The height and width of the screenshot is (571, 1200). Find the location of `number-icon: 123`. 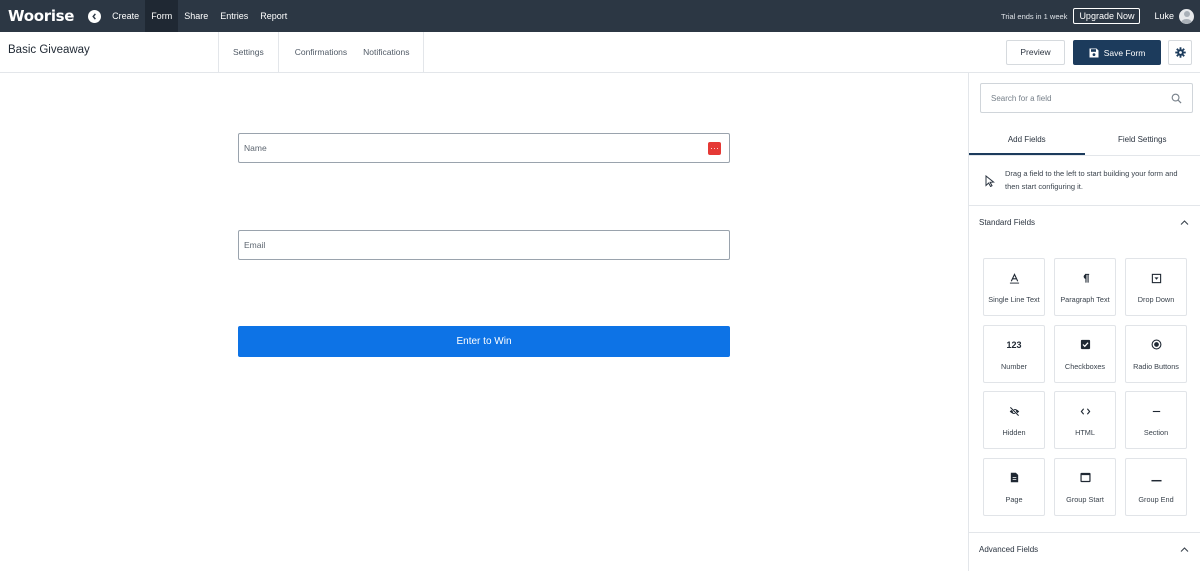

number-icon: 123 is located at coordinates (1014, 344).